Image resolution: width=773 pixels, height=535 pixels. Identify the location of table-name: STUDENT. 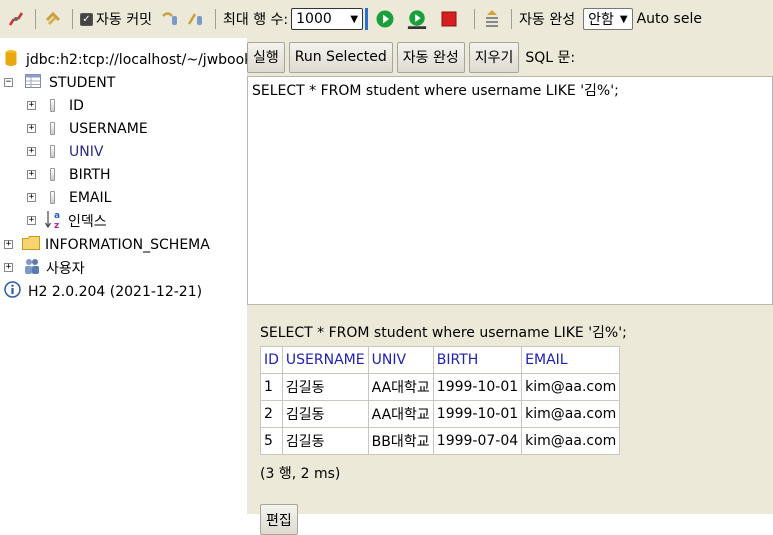
(82, 82).